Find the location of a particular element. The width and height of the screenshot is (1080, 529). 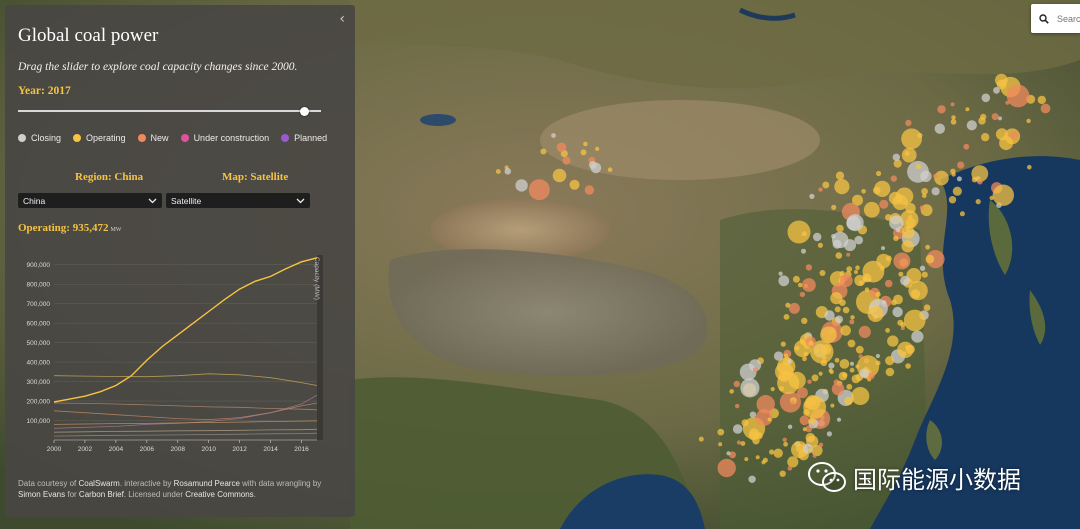

region-select: China is located at coordinates (90, 200).